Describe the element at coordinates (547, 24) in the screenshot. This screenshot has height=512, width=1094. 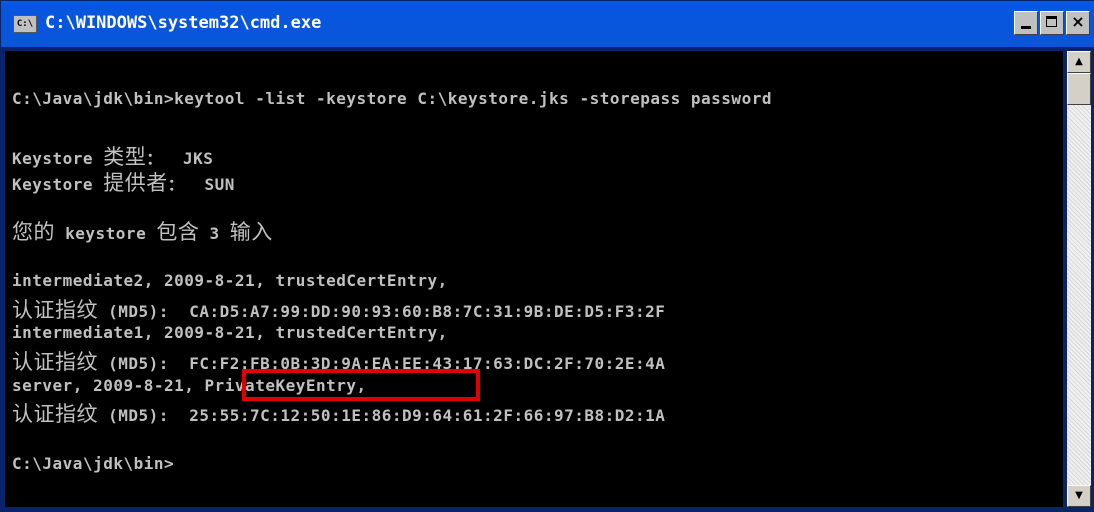
I see `title-bar: C:\ C:\WINDOWS\system32\cmd.exe ×` at that location.